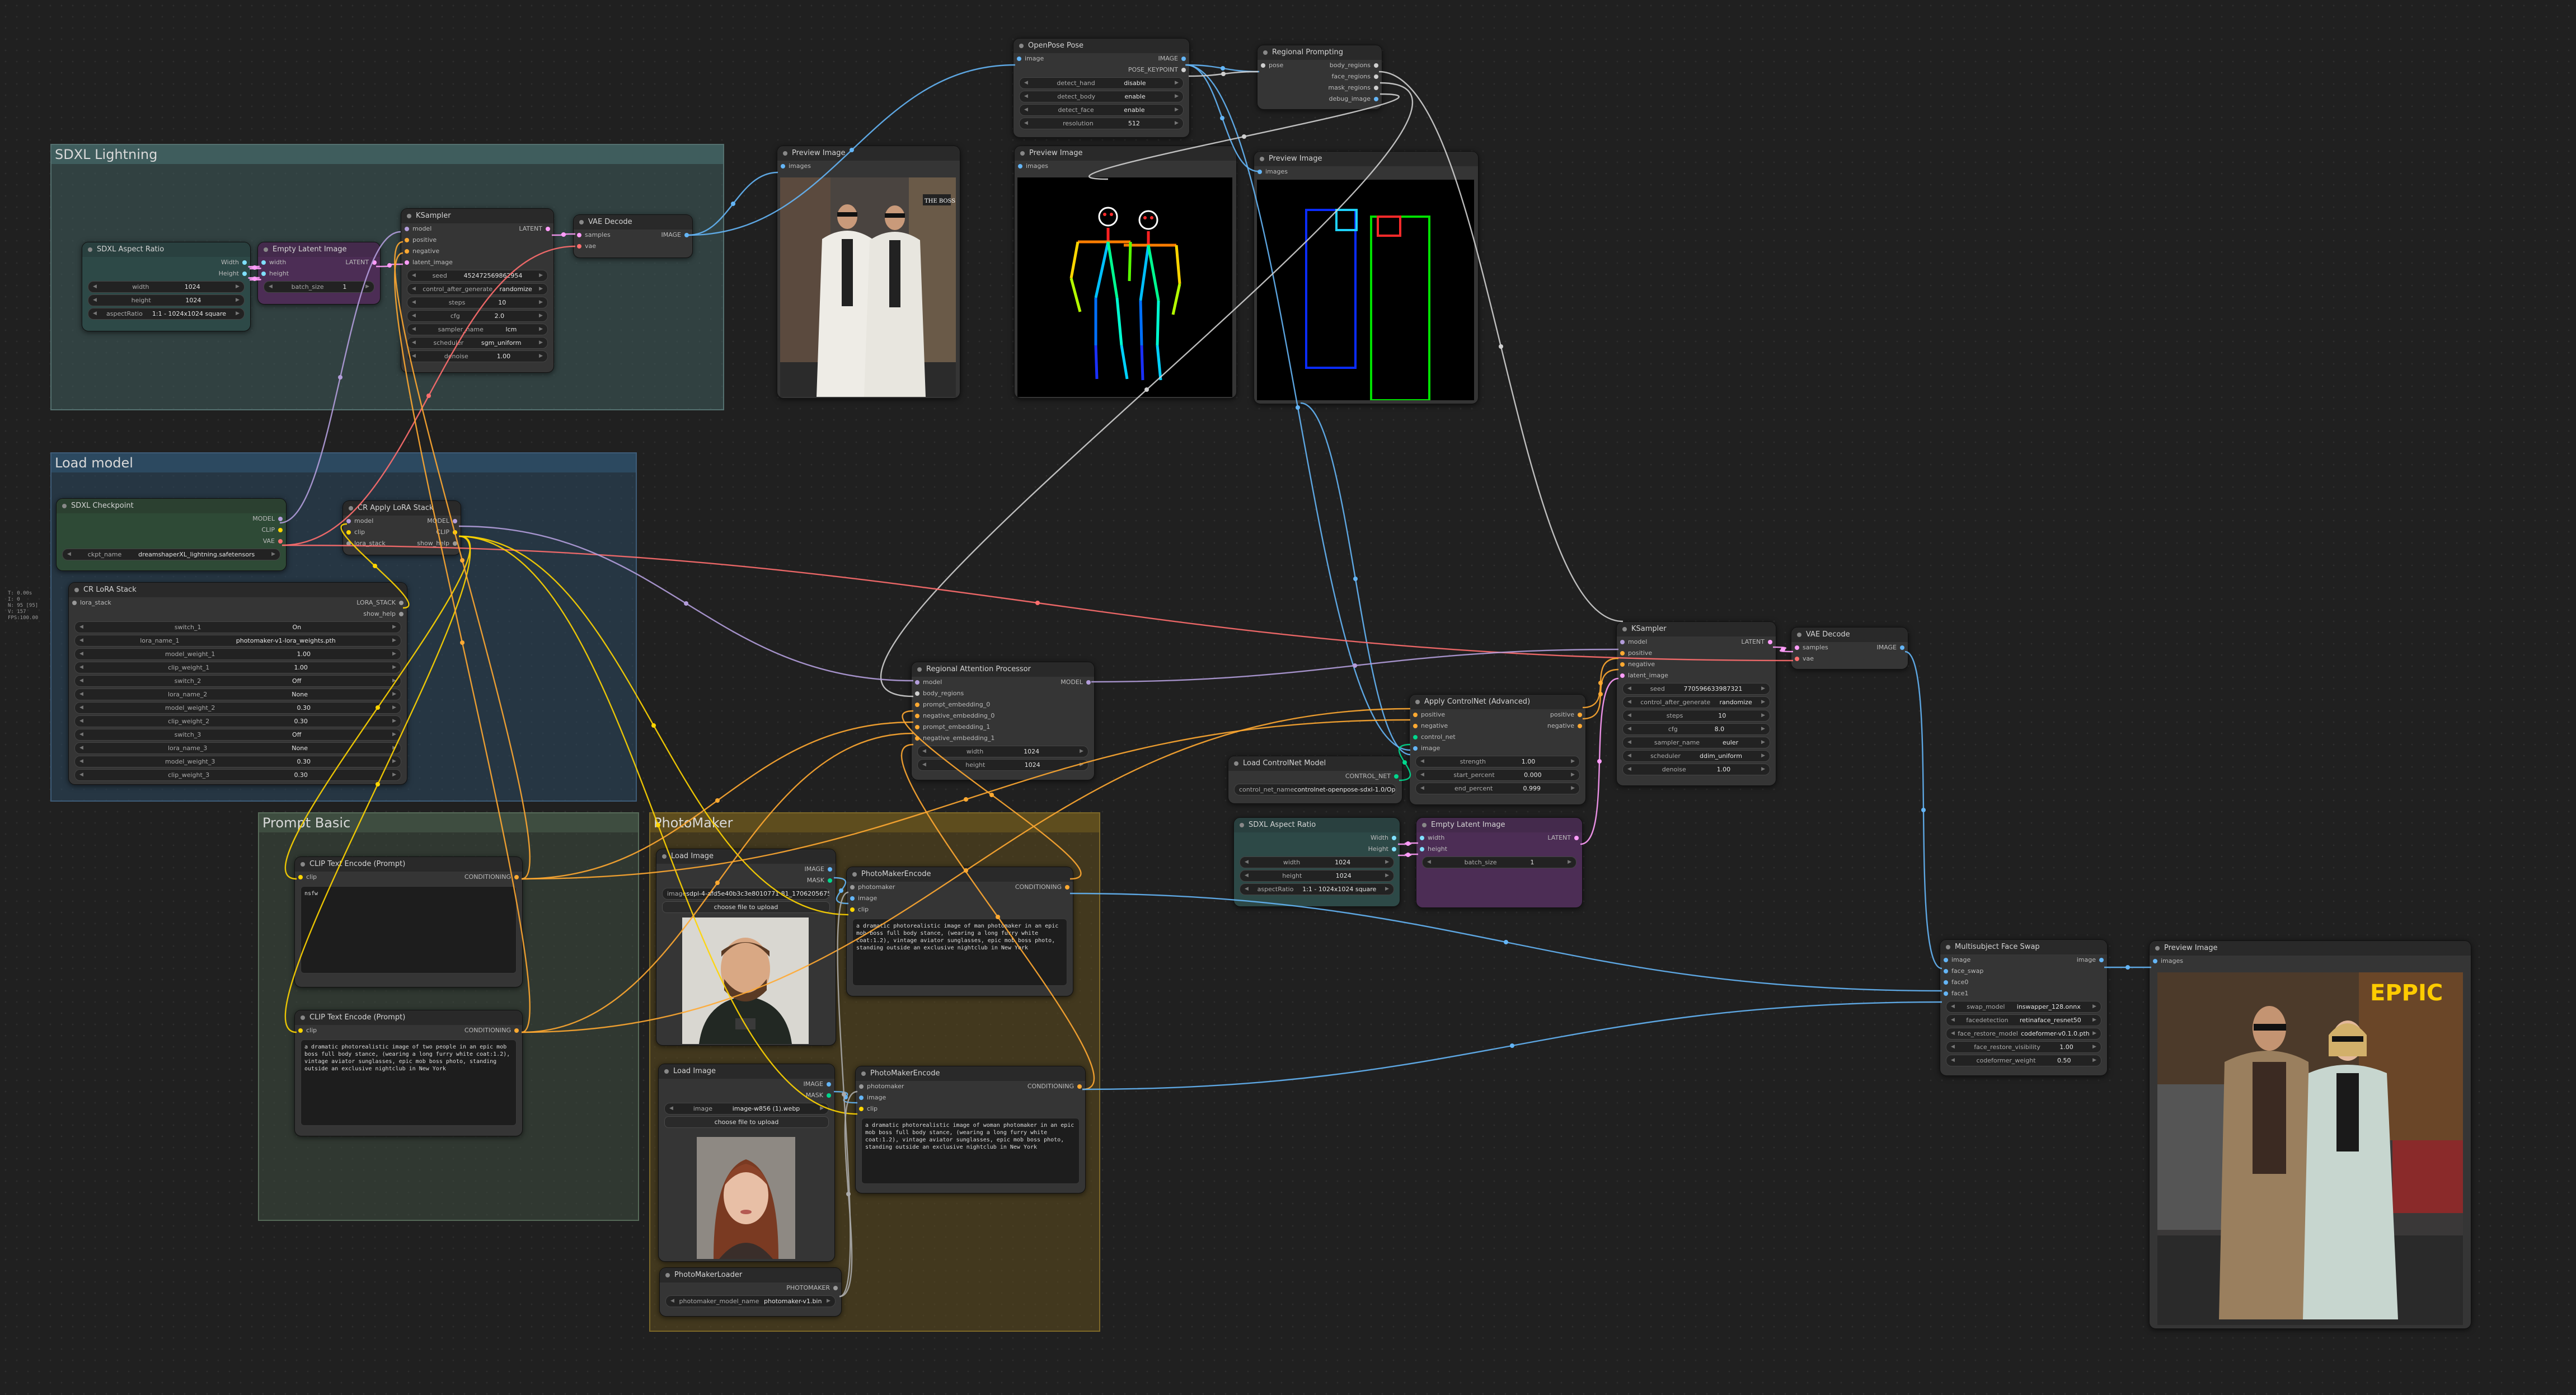 The width and height of the screenshot is (2576, 1395). Describe the element at coordinates (477, 316) in the screenshot. I see `widget-cfg: ◀ cfg 2.0 ▶` at that location.